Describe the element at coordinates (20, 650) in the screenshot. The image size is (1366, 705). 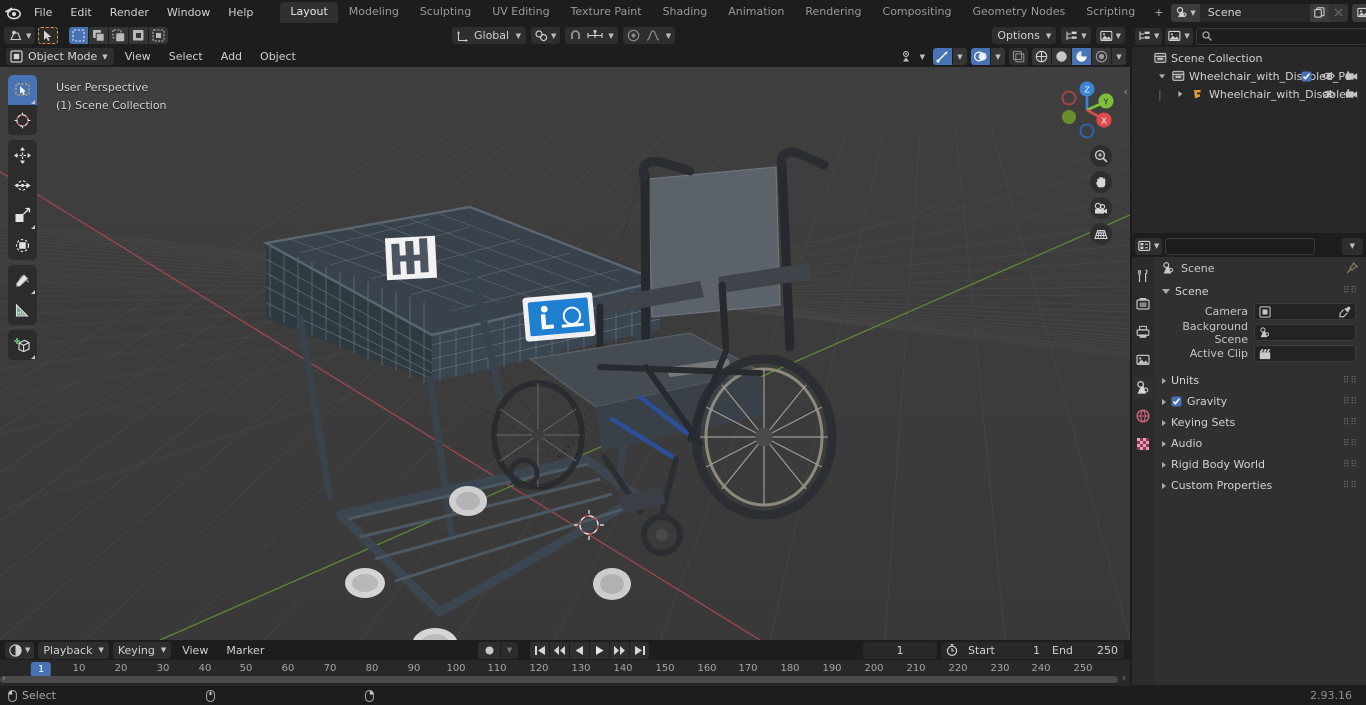
I see `timeline-editor-type-selector: ▼` at that location.